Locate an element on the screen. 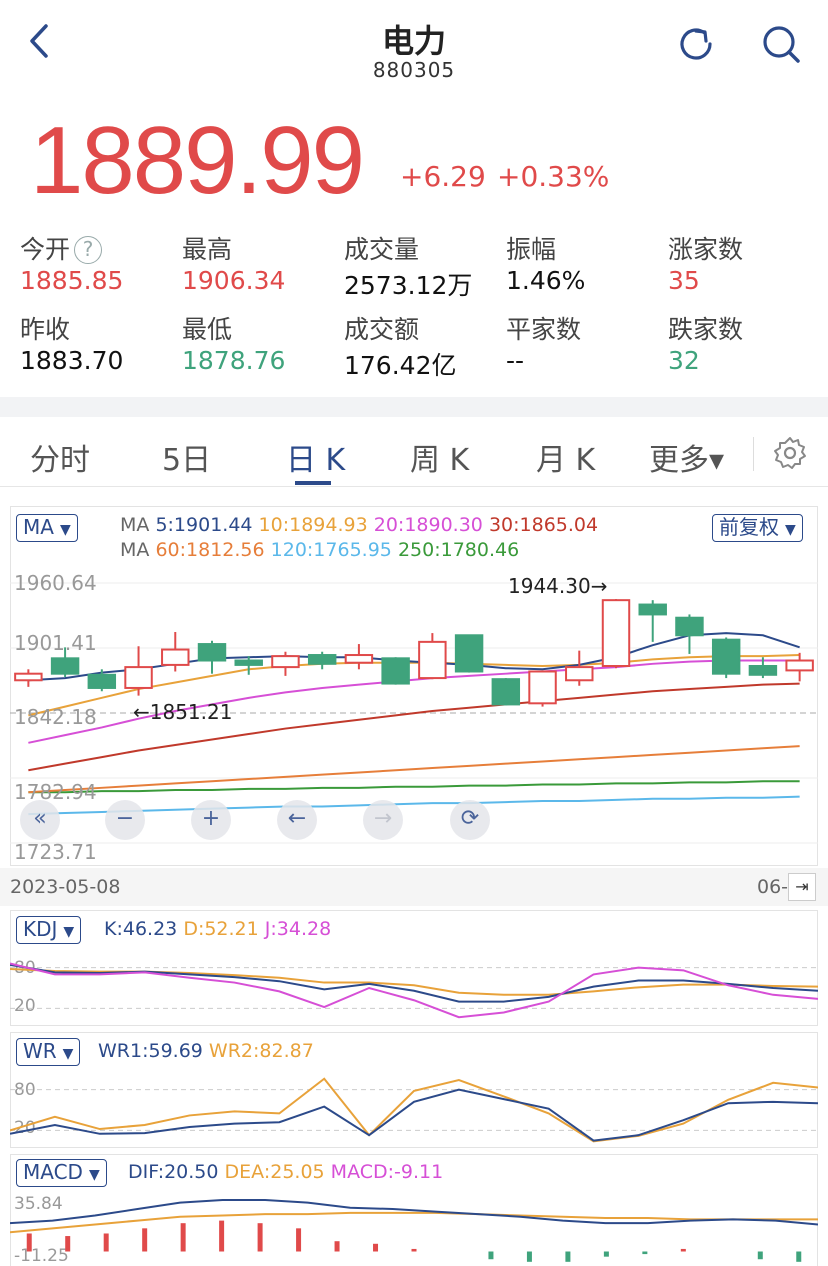  stat-fall-count-label: 跌家数 is located at coordinates (706, 329).